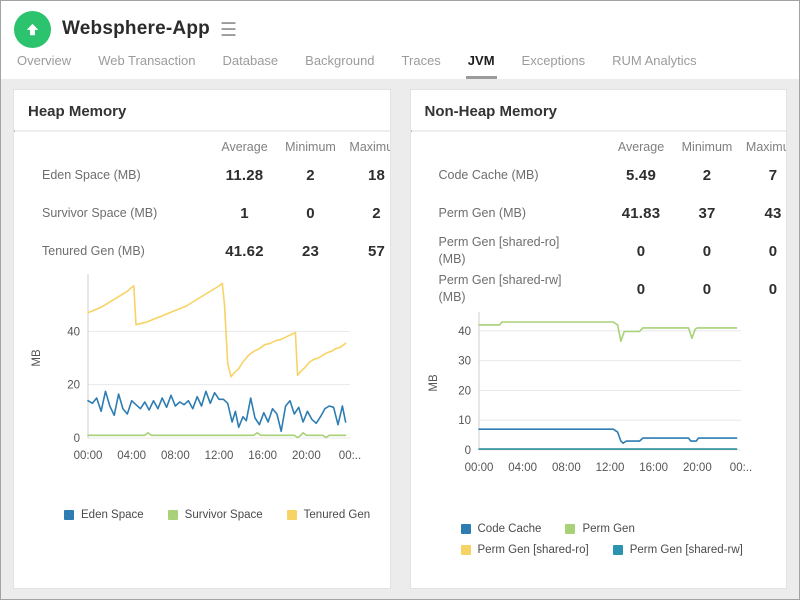  What do you see at coordinates (565, 468) in the screenshot?
I see `x-tick-label: 08:00` at bounding box center [565, 468].